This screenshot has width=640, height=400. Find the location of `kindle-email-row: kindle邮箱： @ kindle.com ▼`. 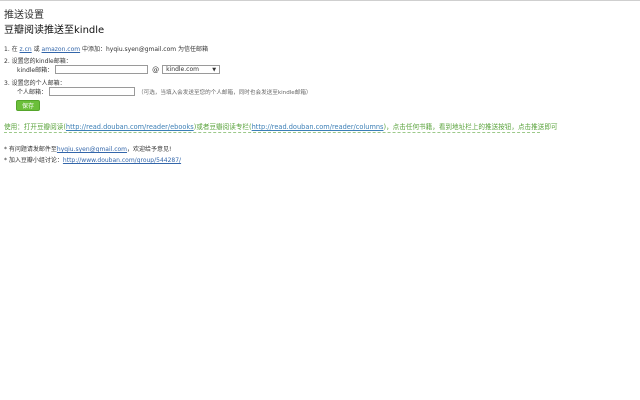

kindle-email-row: kindle邮箱： @ kindle.com ▼ is located at coordinates (119, 69).